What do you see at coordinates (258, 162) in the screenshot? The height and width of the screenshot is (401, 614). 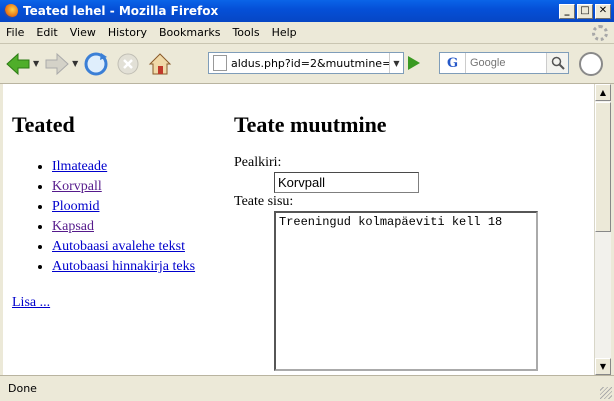 I see `title-label: Pealkiri:` at bounding box center [258, 162].